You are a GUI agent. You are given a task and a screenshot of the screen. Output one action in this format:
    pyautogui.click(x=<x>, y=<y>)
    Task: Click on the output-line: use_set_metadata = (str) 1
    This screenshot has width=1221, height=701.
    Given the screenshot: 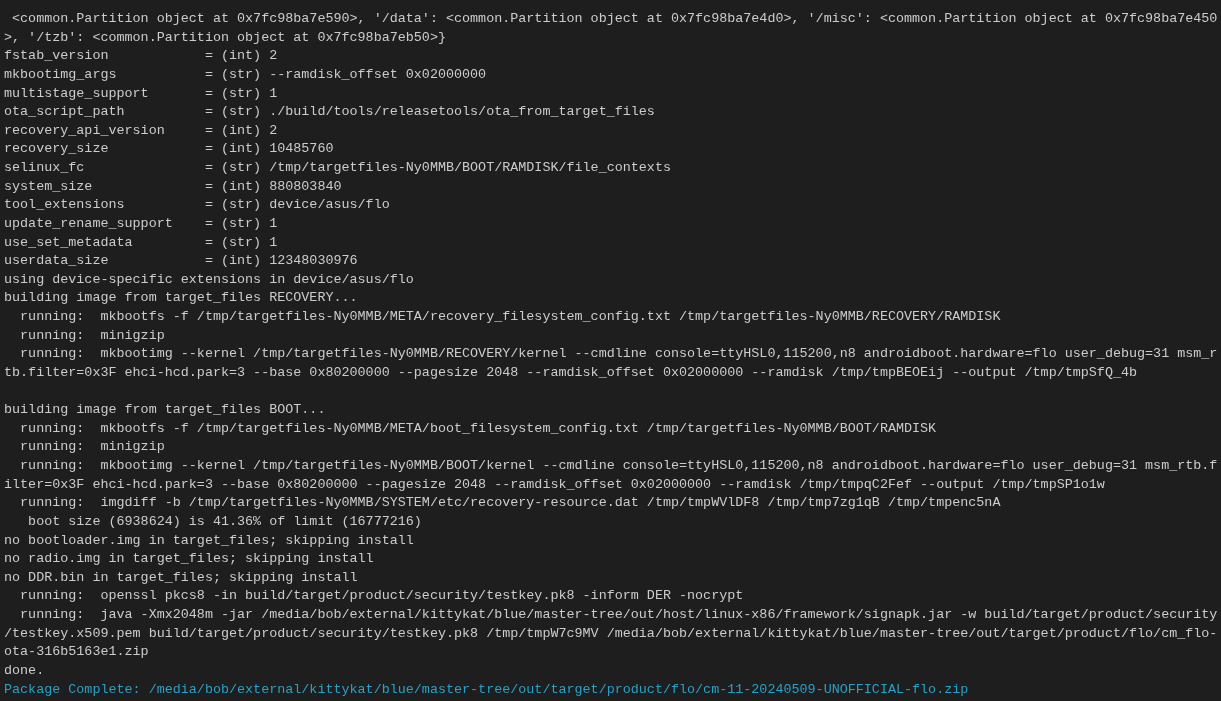 What is the action you would take?
    pyautogui.click(x=141, y=242)
    